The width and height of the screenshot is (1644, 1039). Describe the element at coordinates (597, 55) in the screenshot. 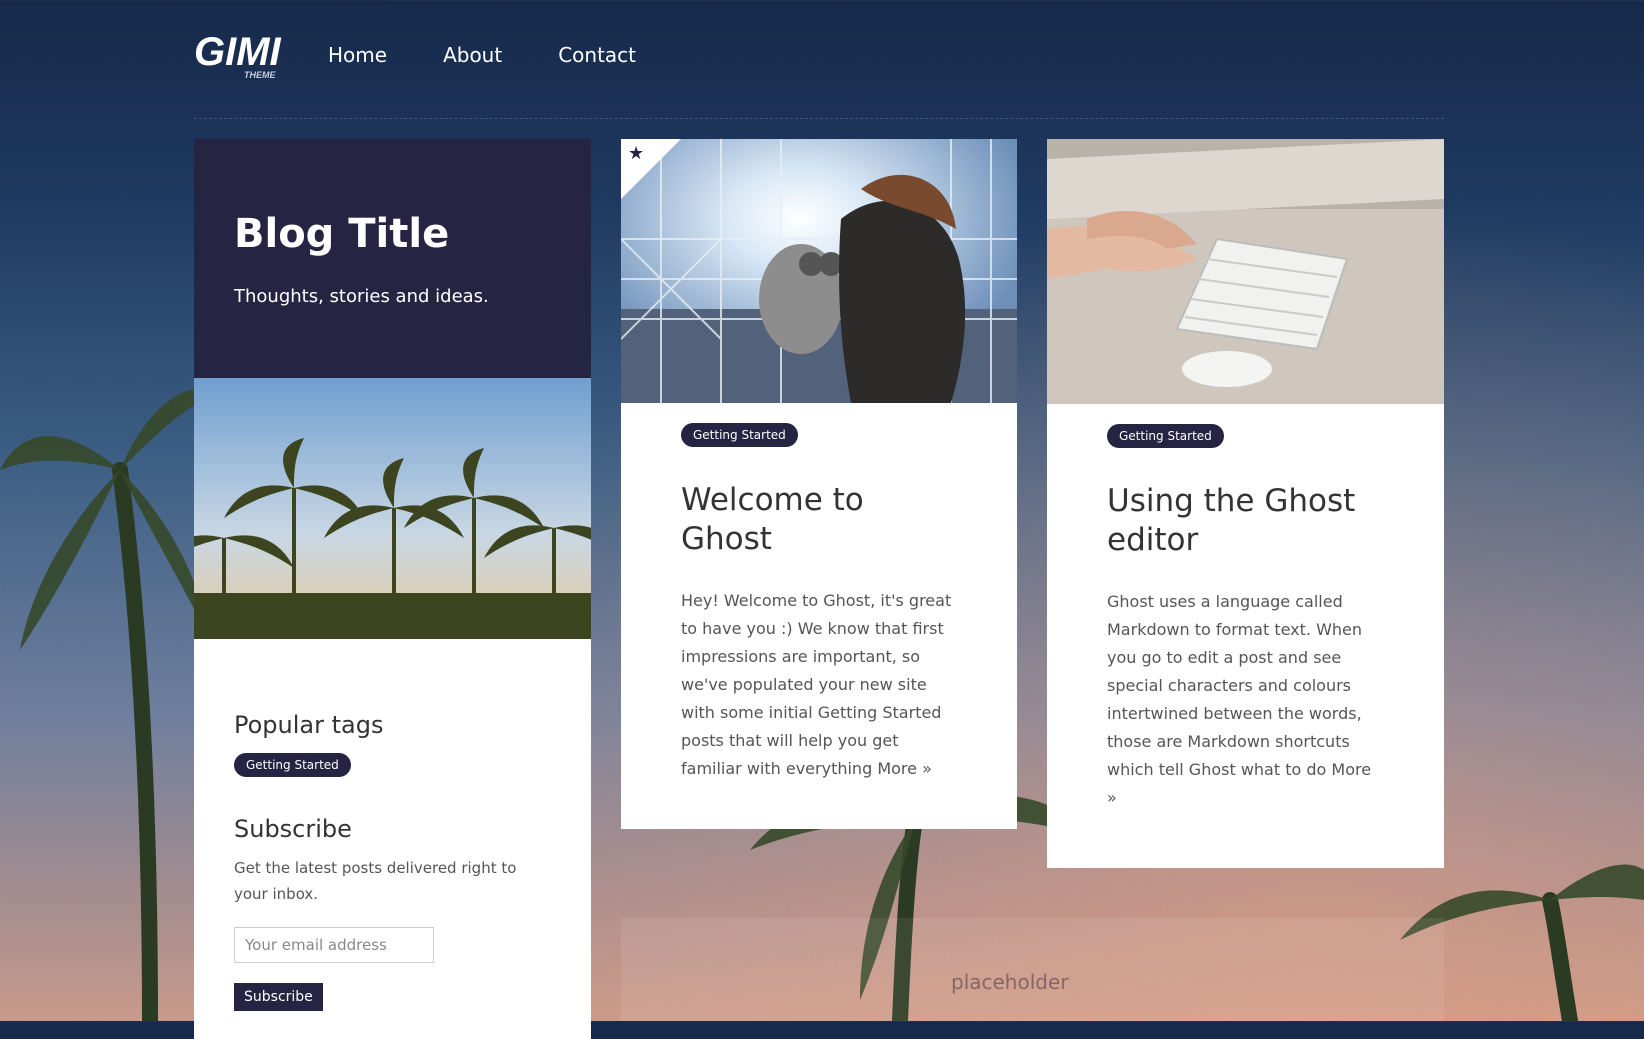

I see `nav-contact-link: Contact` at that location.